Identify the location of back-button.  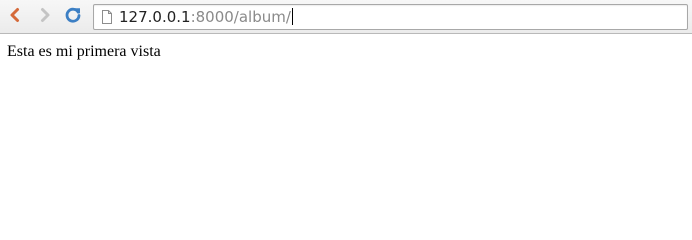
(15, 17).